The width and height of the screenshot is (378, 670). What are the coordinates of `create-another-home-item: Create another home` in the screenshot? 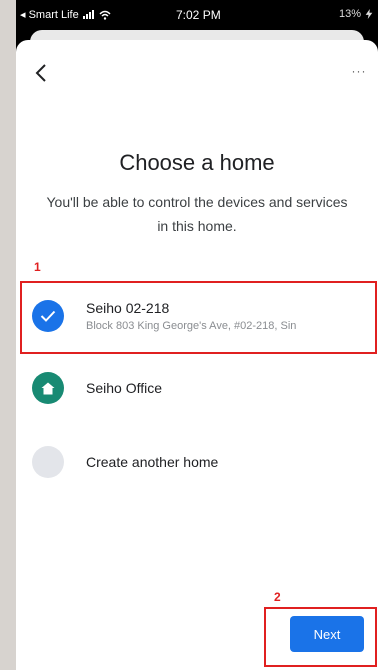 It's located at (205, 462).